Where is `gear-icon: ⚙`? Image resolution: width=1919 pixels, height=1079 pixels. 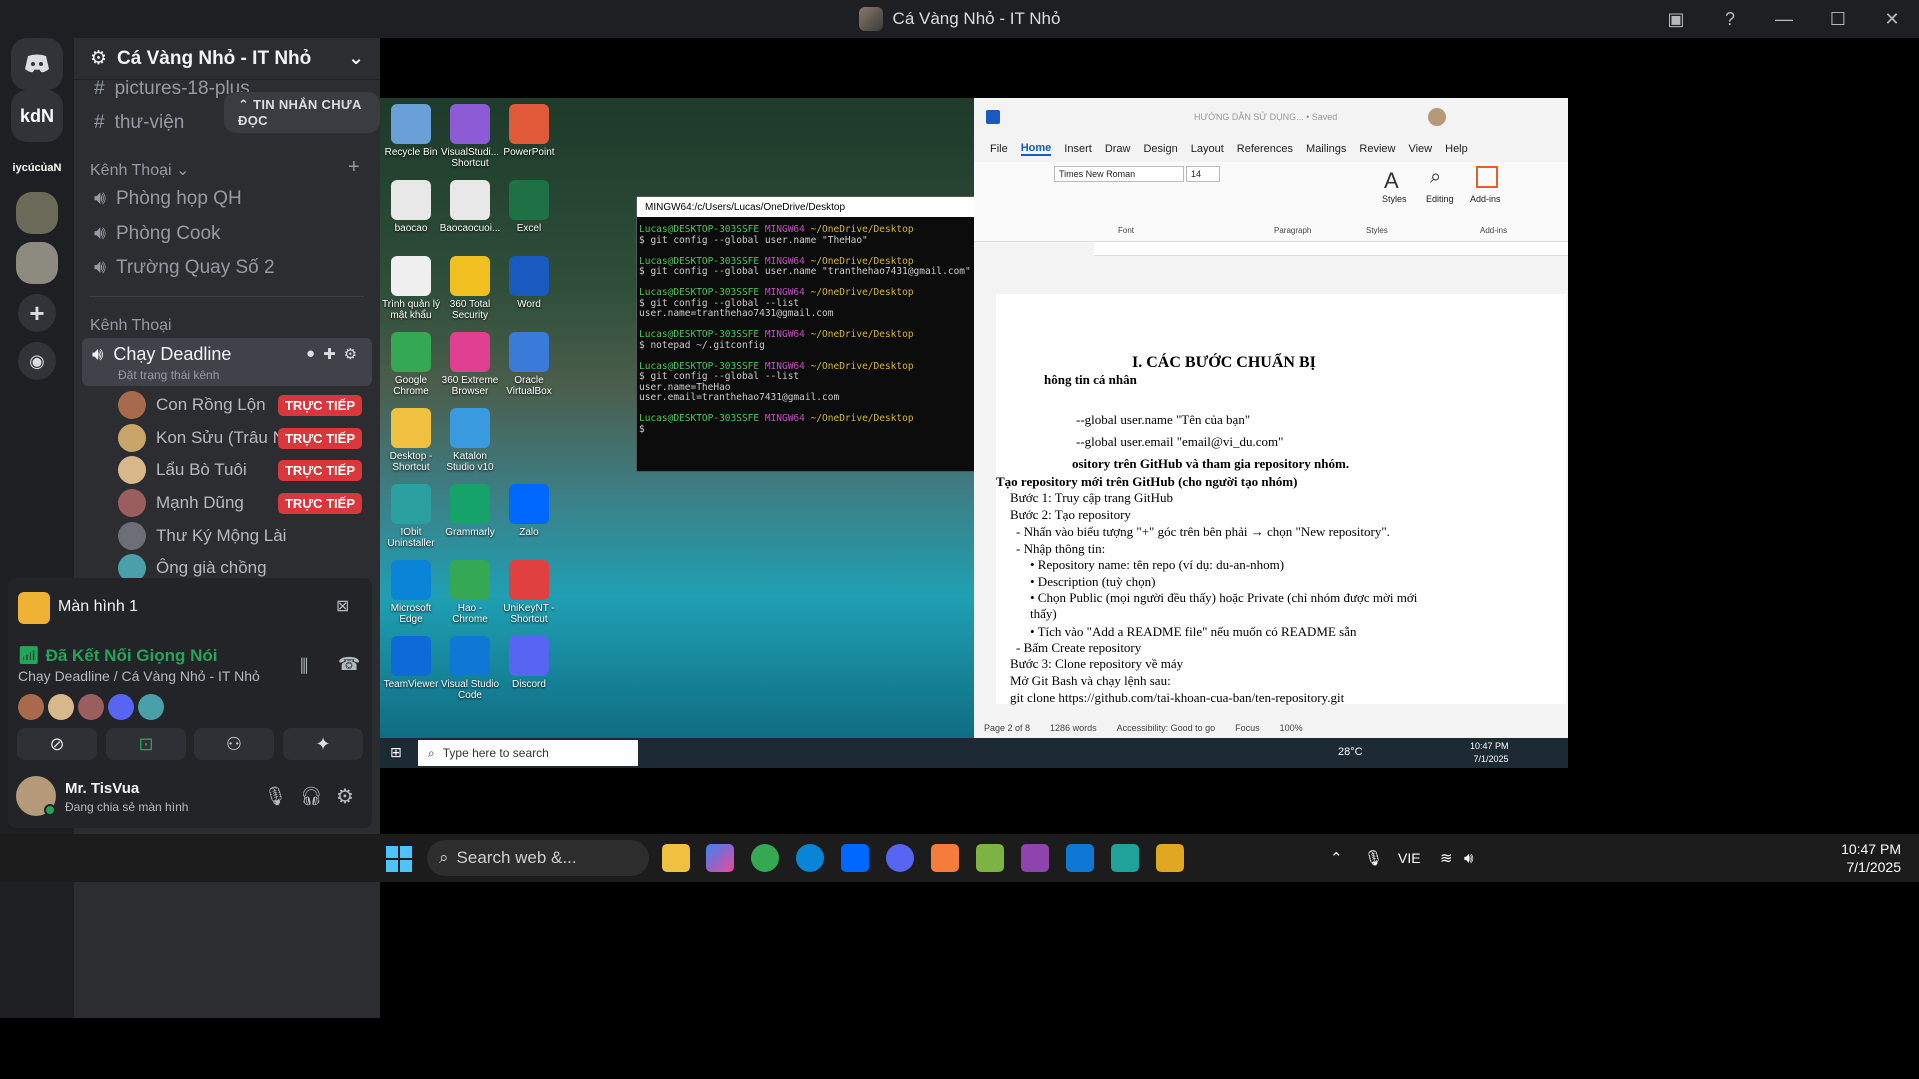 gear-icon: ⚙ is located at coordinates (350, 354).